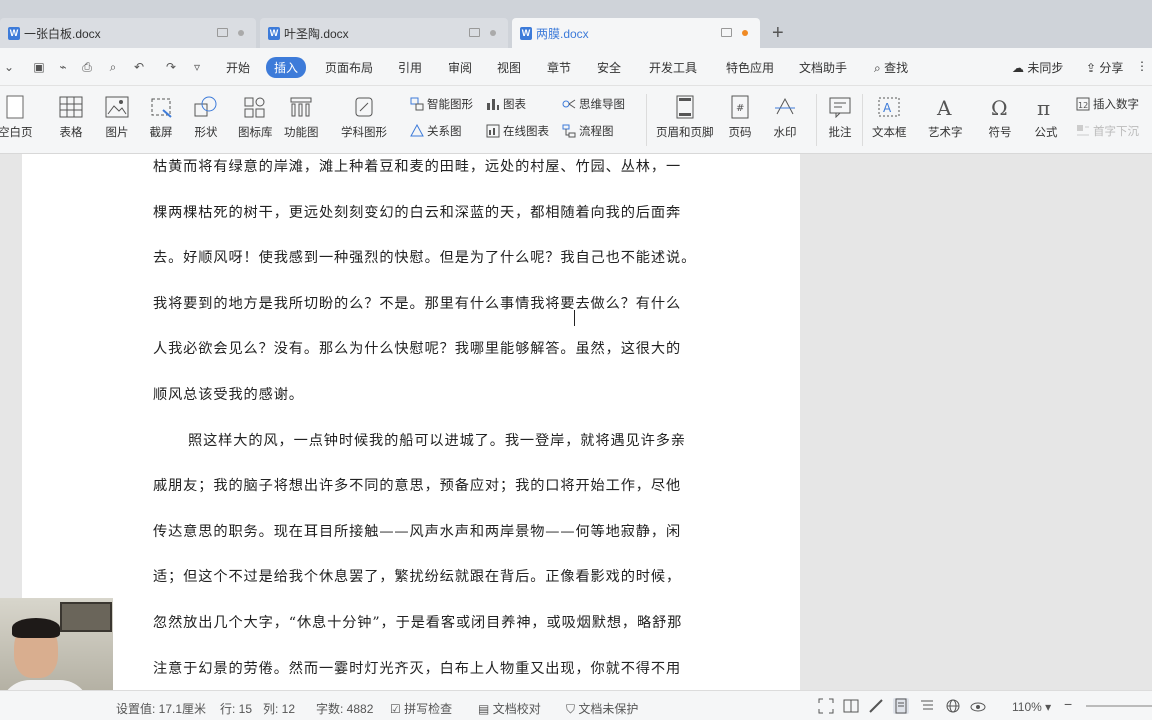 The image size is (1152, 720). I want to click on paragraph-line: 棵两棵枯死的树干，更远处刻刻变幻的白云和深蓝的天，都相随着向我的后面奔, so click(456, 223).